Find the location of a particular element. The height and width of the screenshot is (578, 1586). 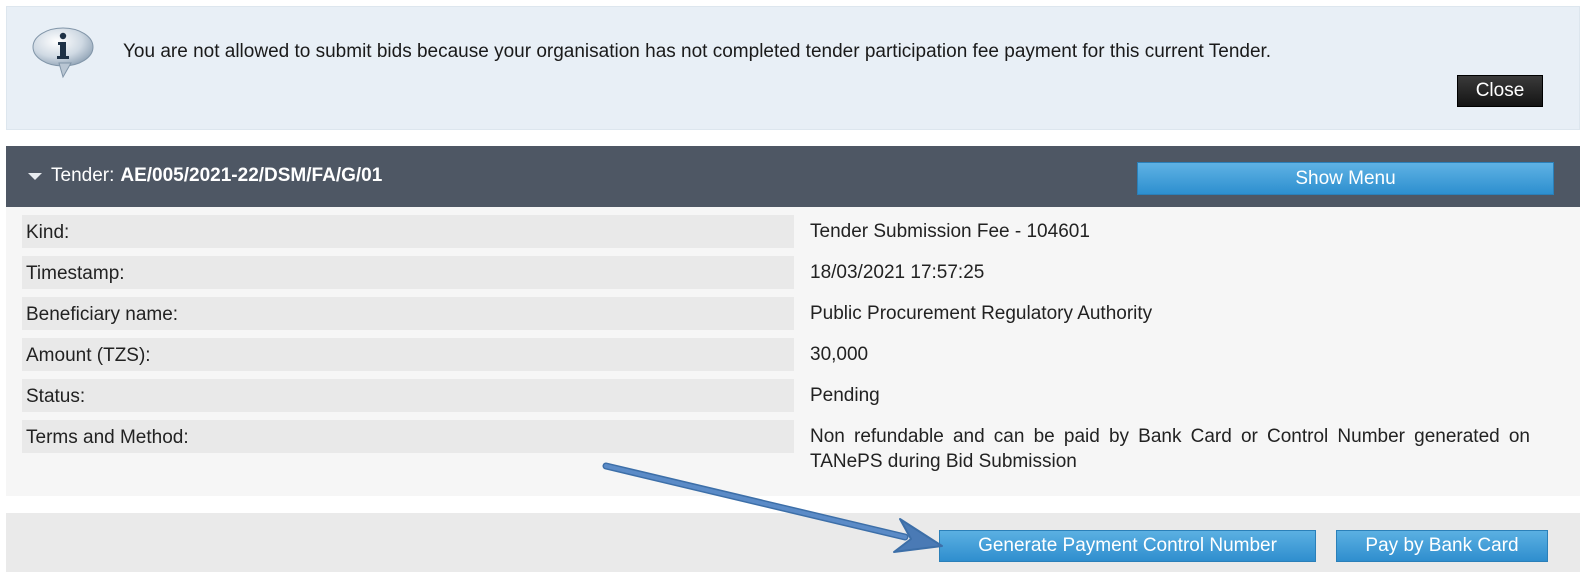

detail-label: Beneficiary name: is located at coordinates (408, 313).